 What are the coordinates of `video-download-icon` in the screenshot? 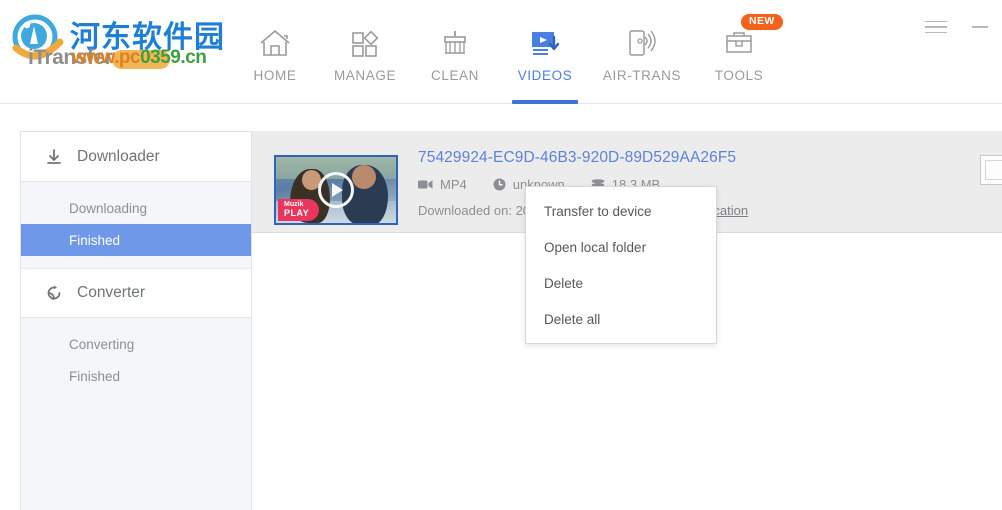 It's located at (545, 43).